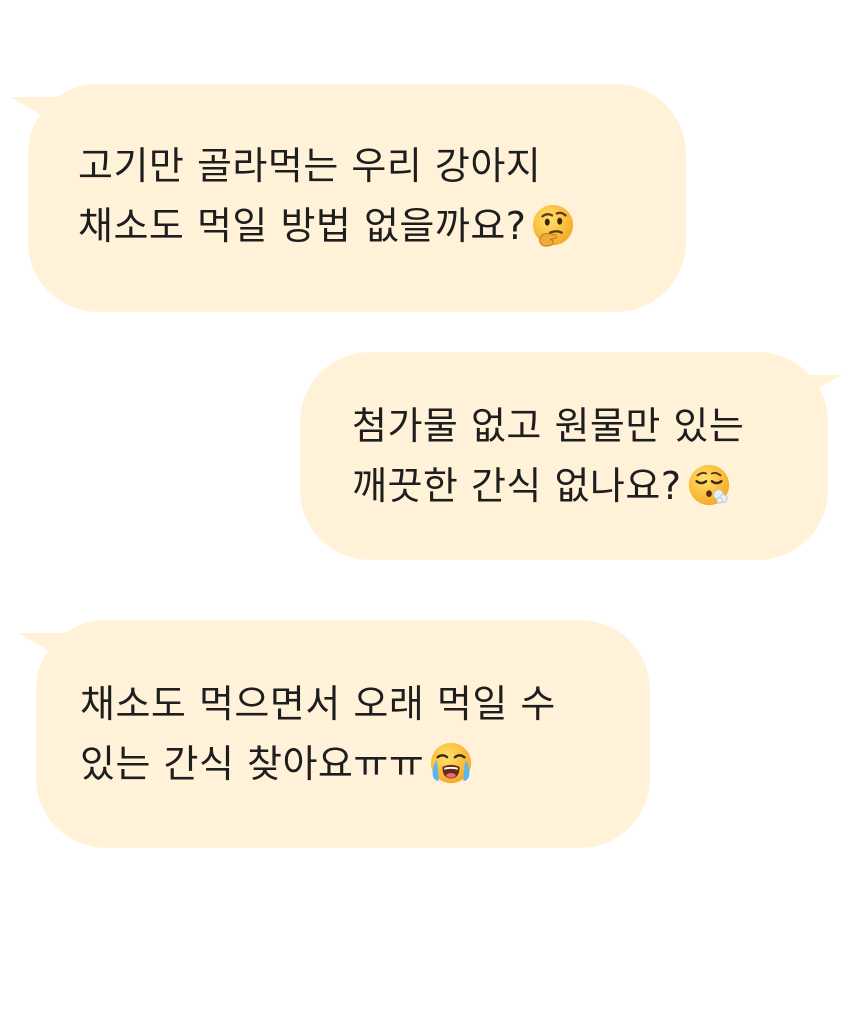  I want to click on message-text-1: 고기만 골라먹는 우리 강아지 채소도 먹일 방법 없을까요?, so click(327, 196).